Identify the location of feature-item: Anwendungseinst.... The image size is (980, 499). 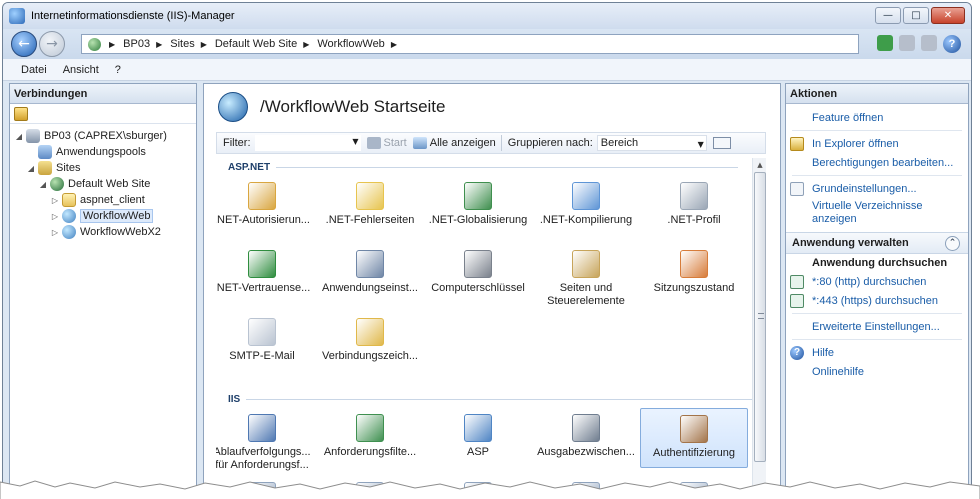
(370, 274).